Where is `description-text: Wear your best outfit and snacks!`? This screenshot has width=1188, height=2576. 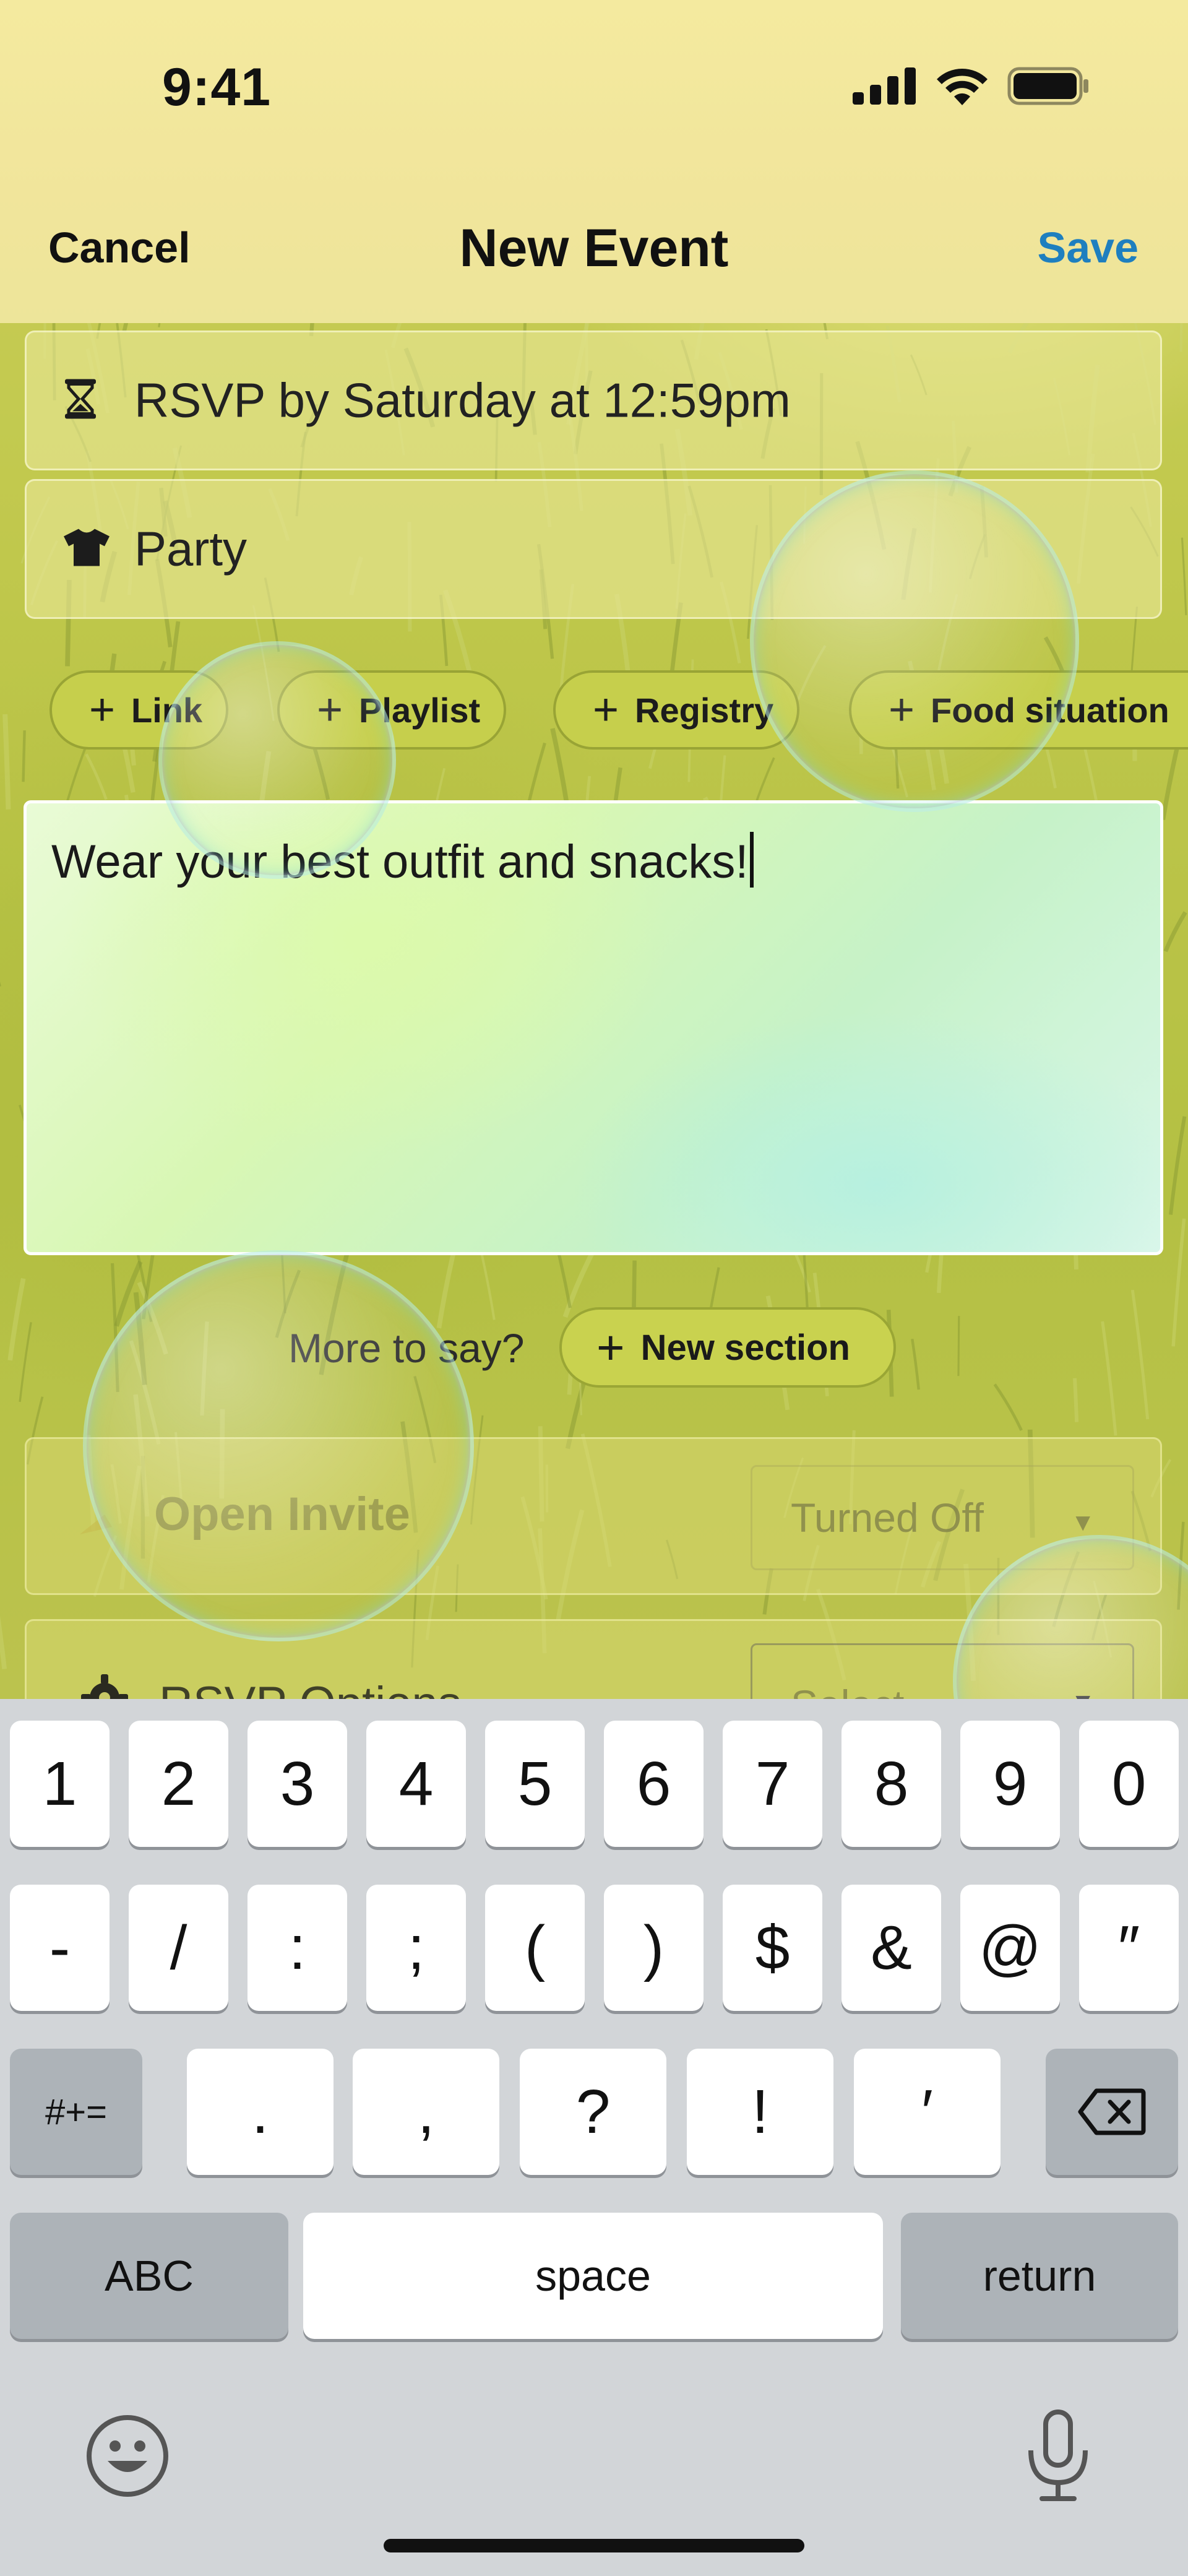
description-text: Wear your best outfit and snacks! is located at coordinates (400, 862).